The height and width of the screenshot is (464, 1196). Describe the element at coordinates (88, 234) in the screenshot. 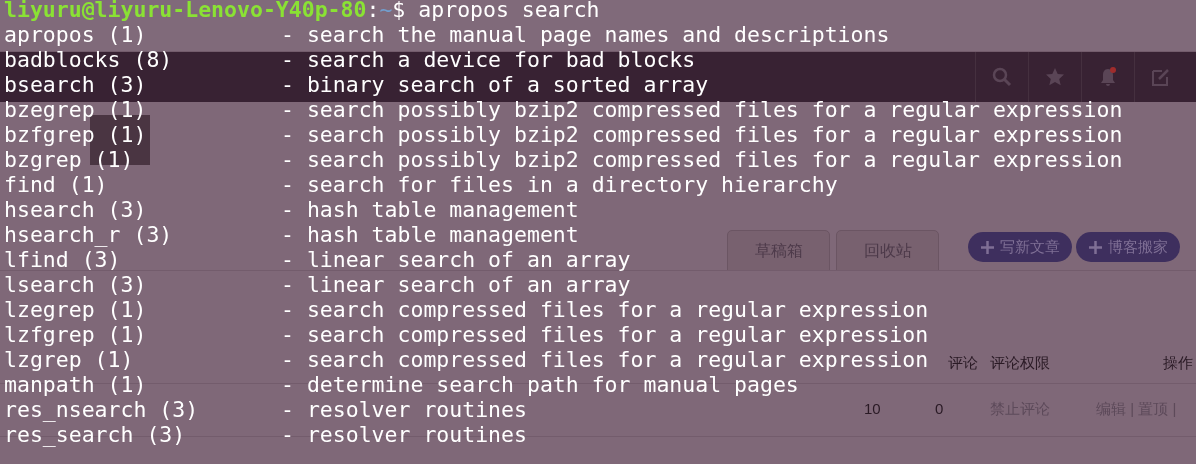

I see `man-page-name: hsearch_r (3)` at that location.